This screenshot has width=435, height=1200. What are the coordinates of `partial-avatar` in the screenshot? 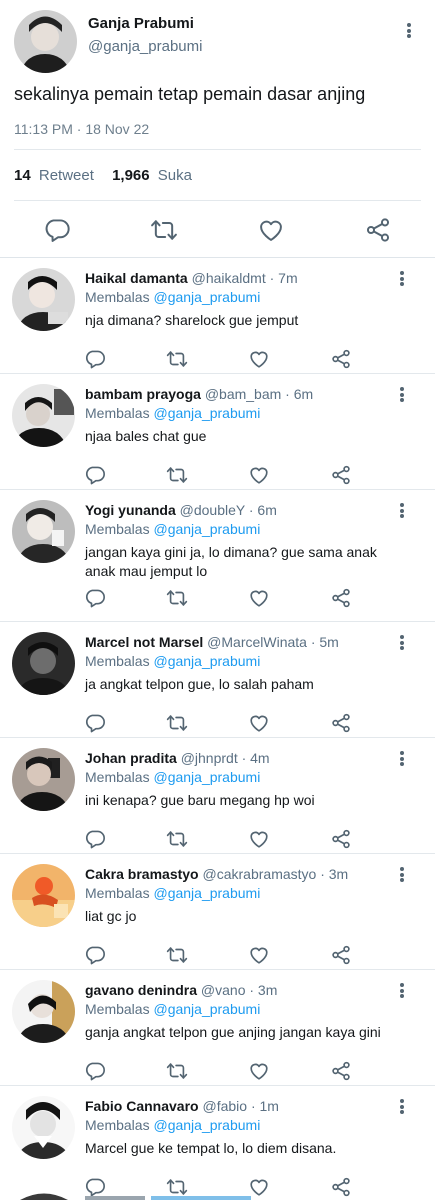 It's located at (44, 1196).